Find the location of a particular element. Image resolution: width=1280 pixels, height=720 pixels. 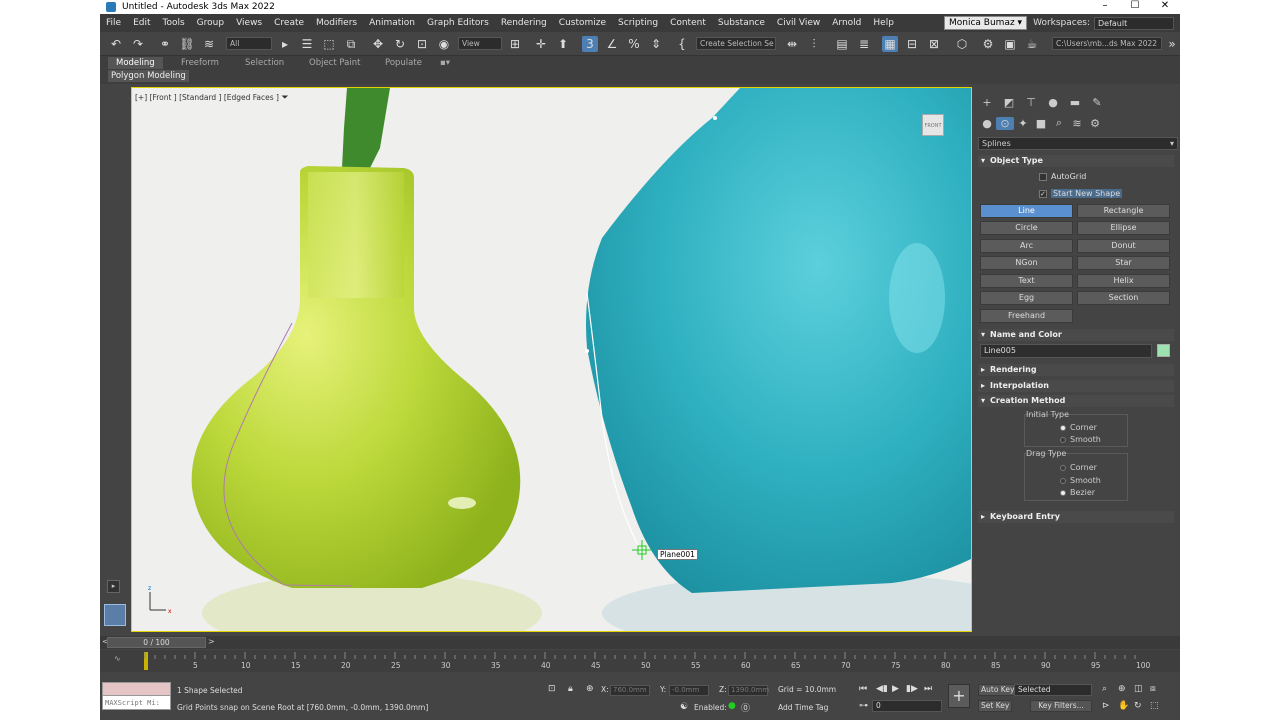

schematic-view-icon: ⊠ is located at coordinates (934, 44).